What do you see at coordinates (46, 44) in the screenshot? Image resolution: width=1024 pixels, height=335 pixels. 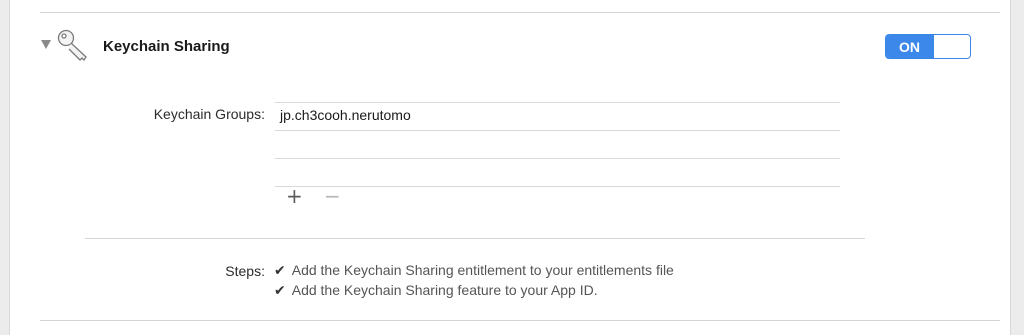 I see `disclosure-triangle-icon` at bounding box center [46, 44].